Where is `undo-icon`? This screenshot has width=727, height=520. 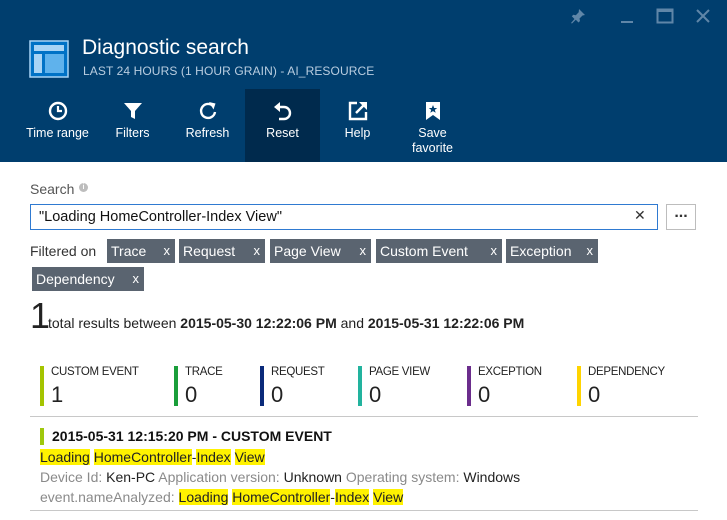 undo-icon is located at coordinates (282, 111).